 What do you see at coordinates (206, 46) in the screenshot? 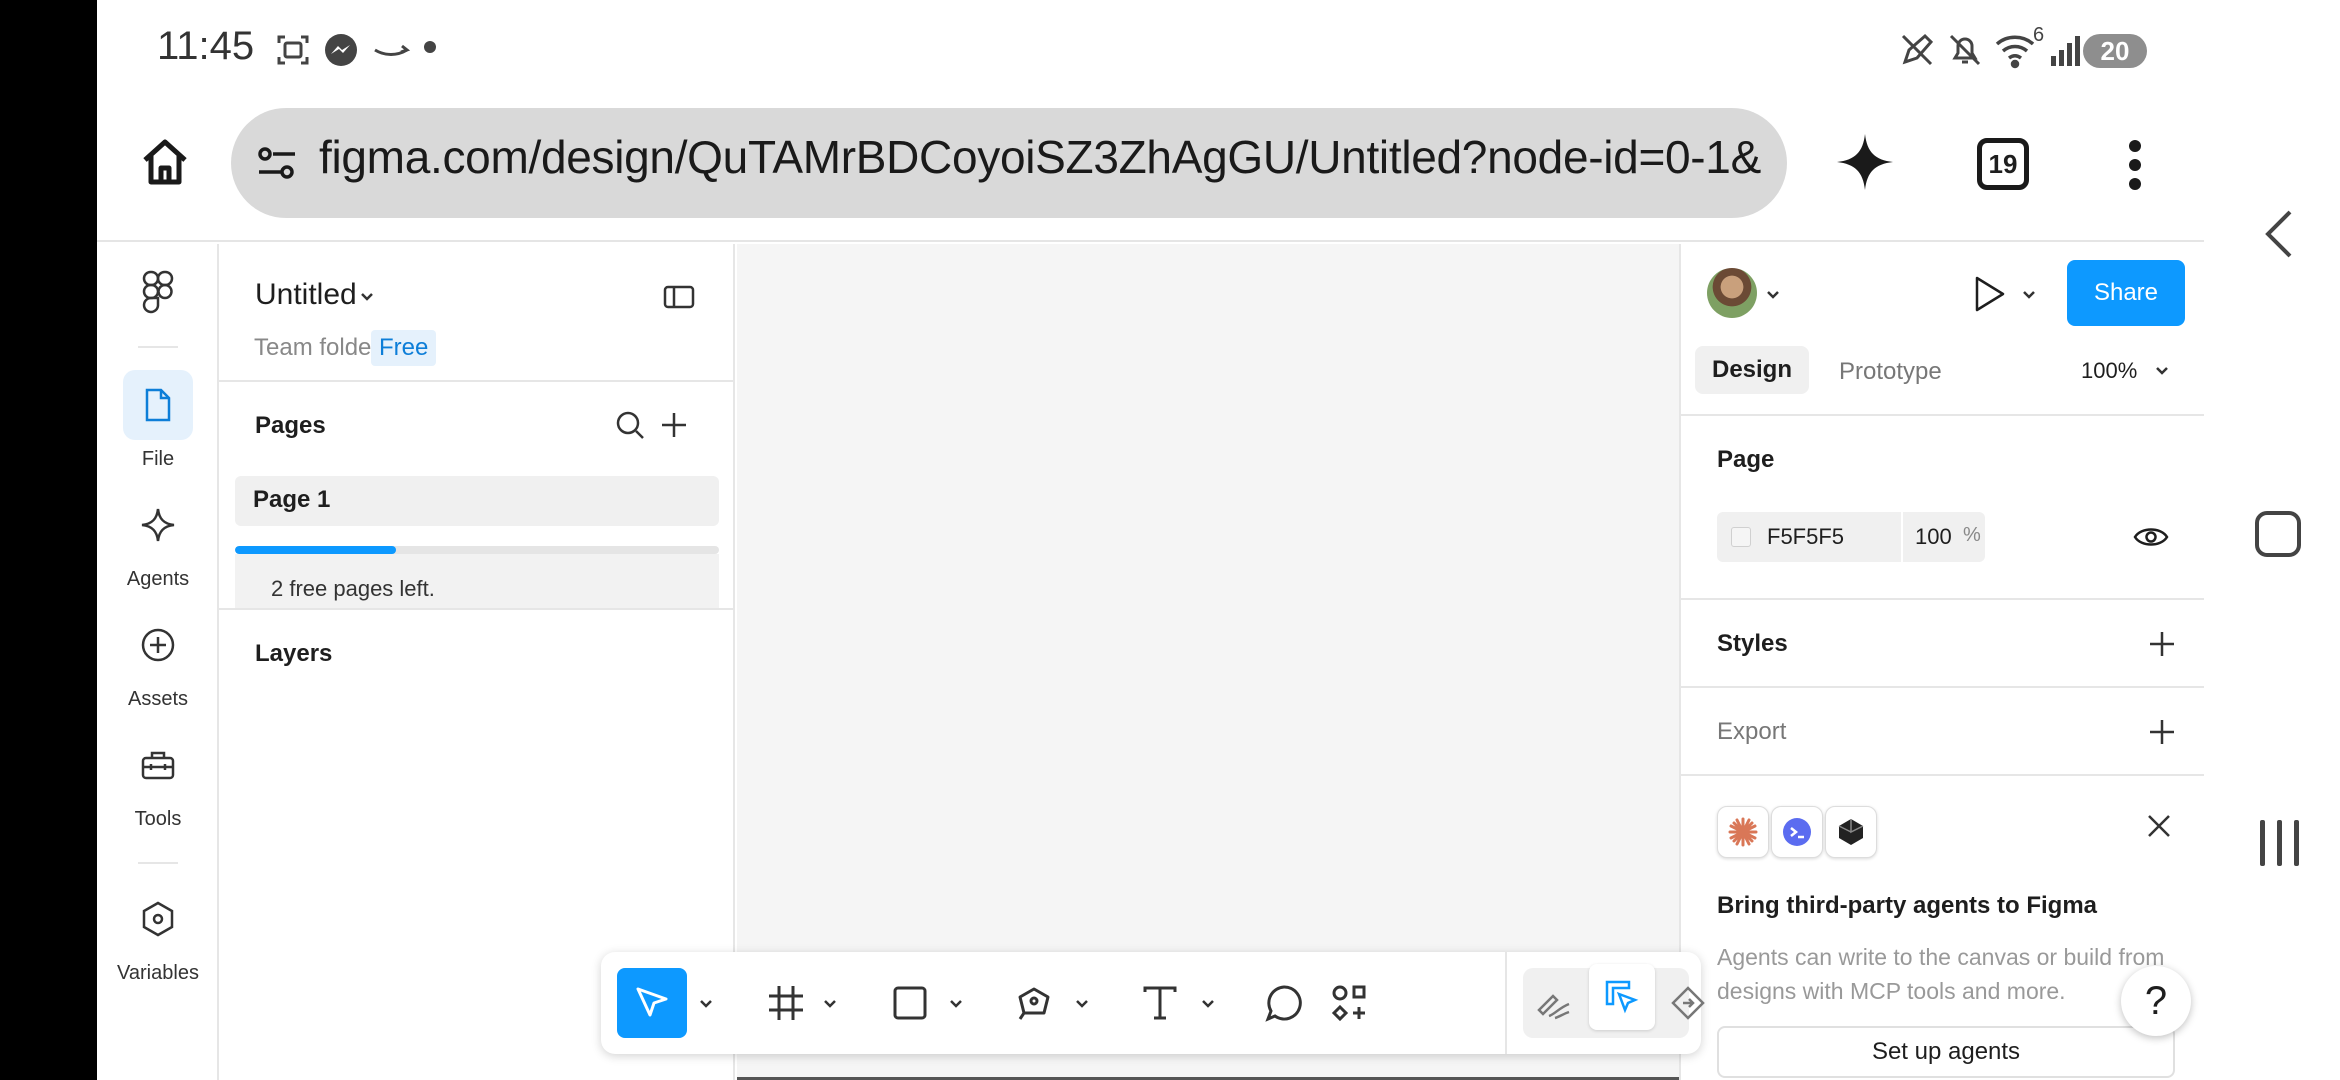
I see `status-time: 11:45` at bounding box center [206, 46].